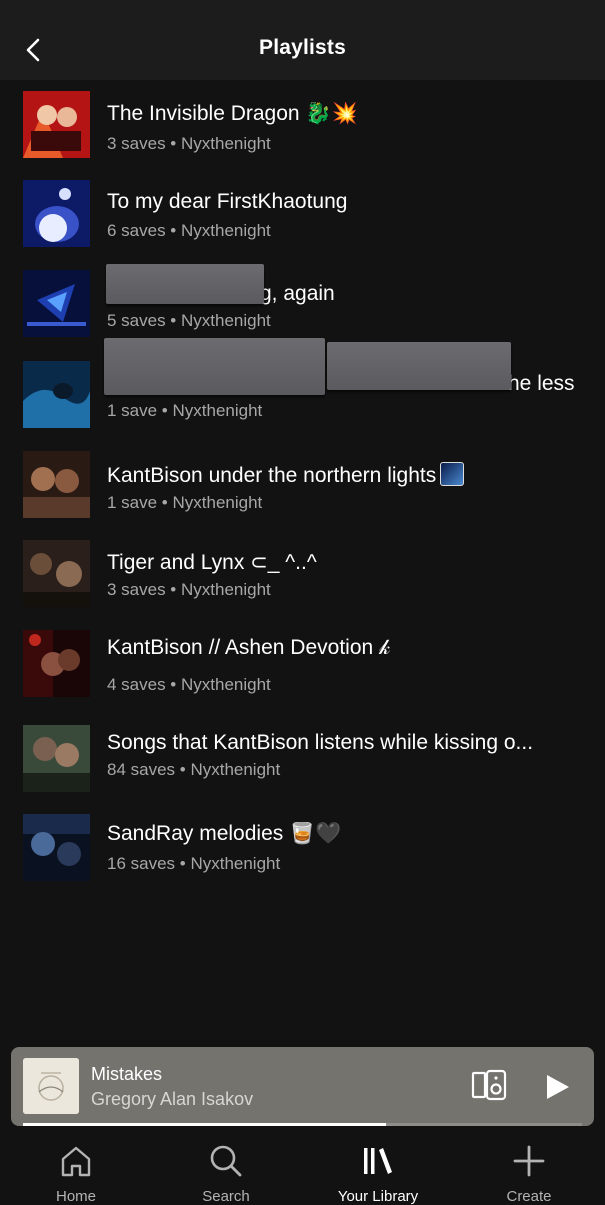 Image resolution: width=605 pixels, height=1205 pixels. I want to click on nav-create-label: Create, so click(529, 1196).